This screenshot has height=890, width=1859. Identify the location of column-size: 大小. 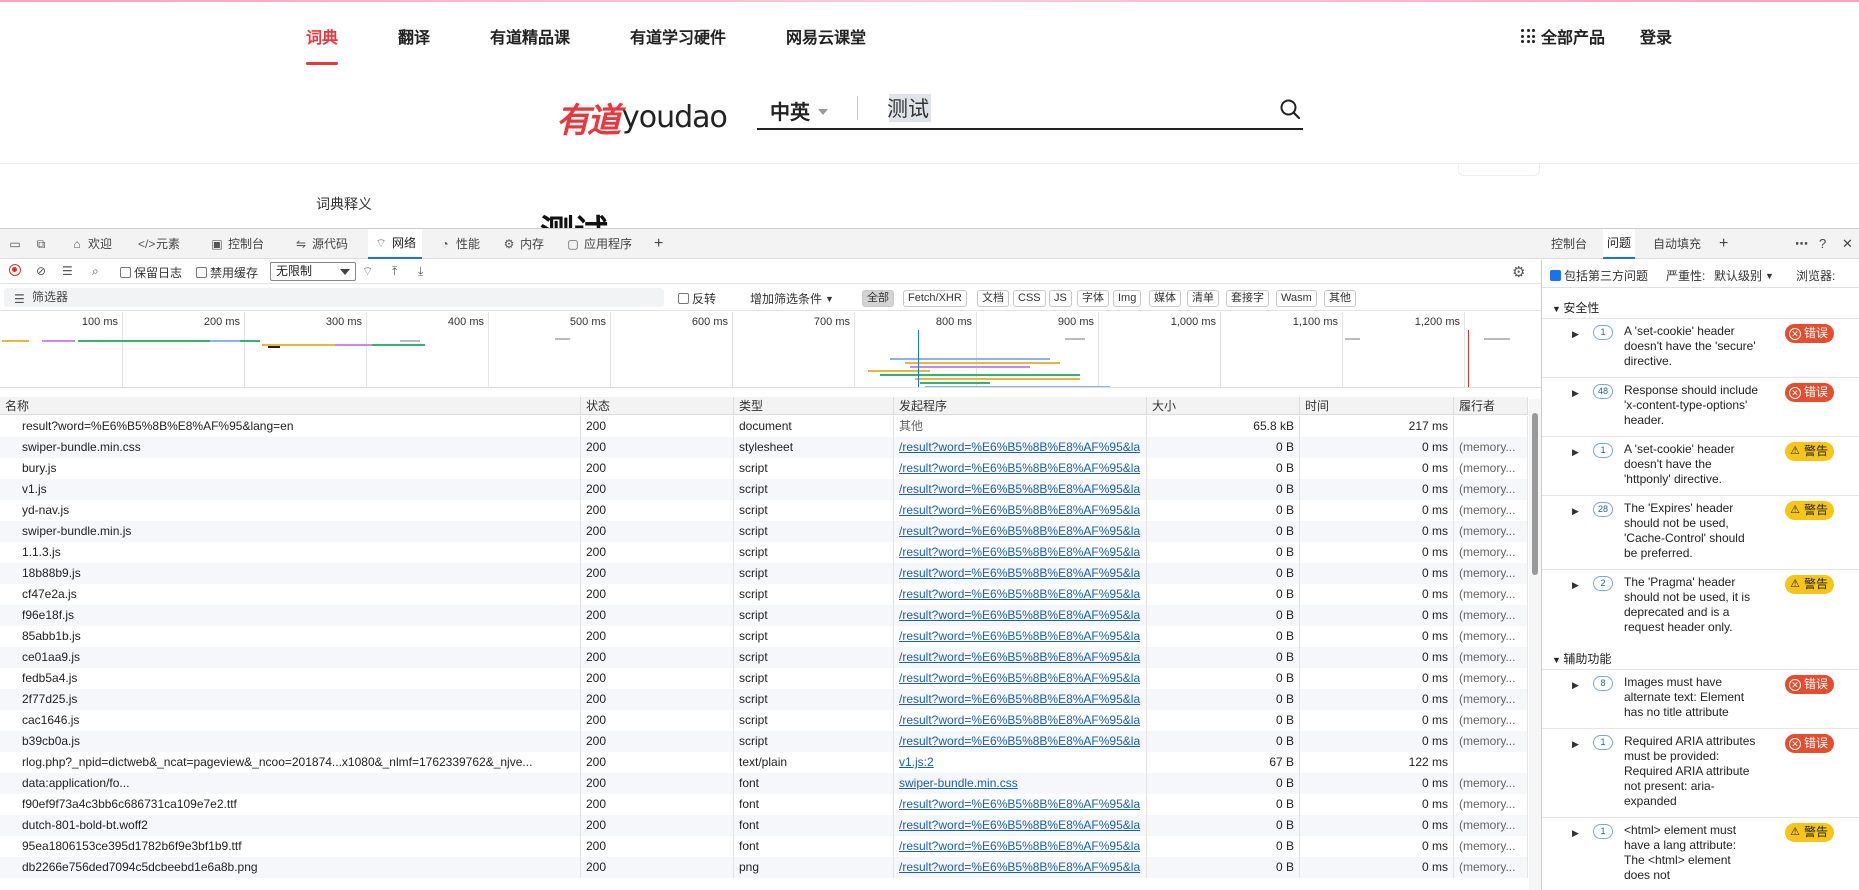
(1223, 406).